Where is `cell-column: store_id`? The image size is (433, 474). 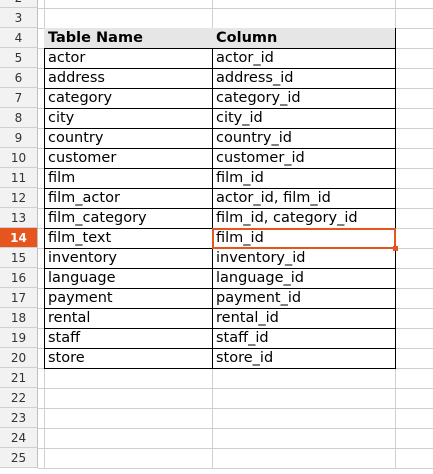
cell-column: store_id is located at coordinates (303, 358).